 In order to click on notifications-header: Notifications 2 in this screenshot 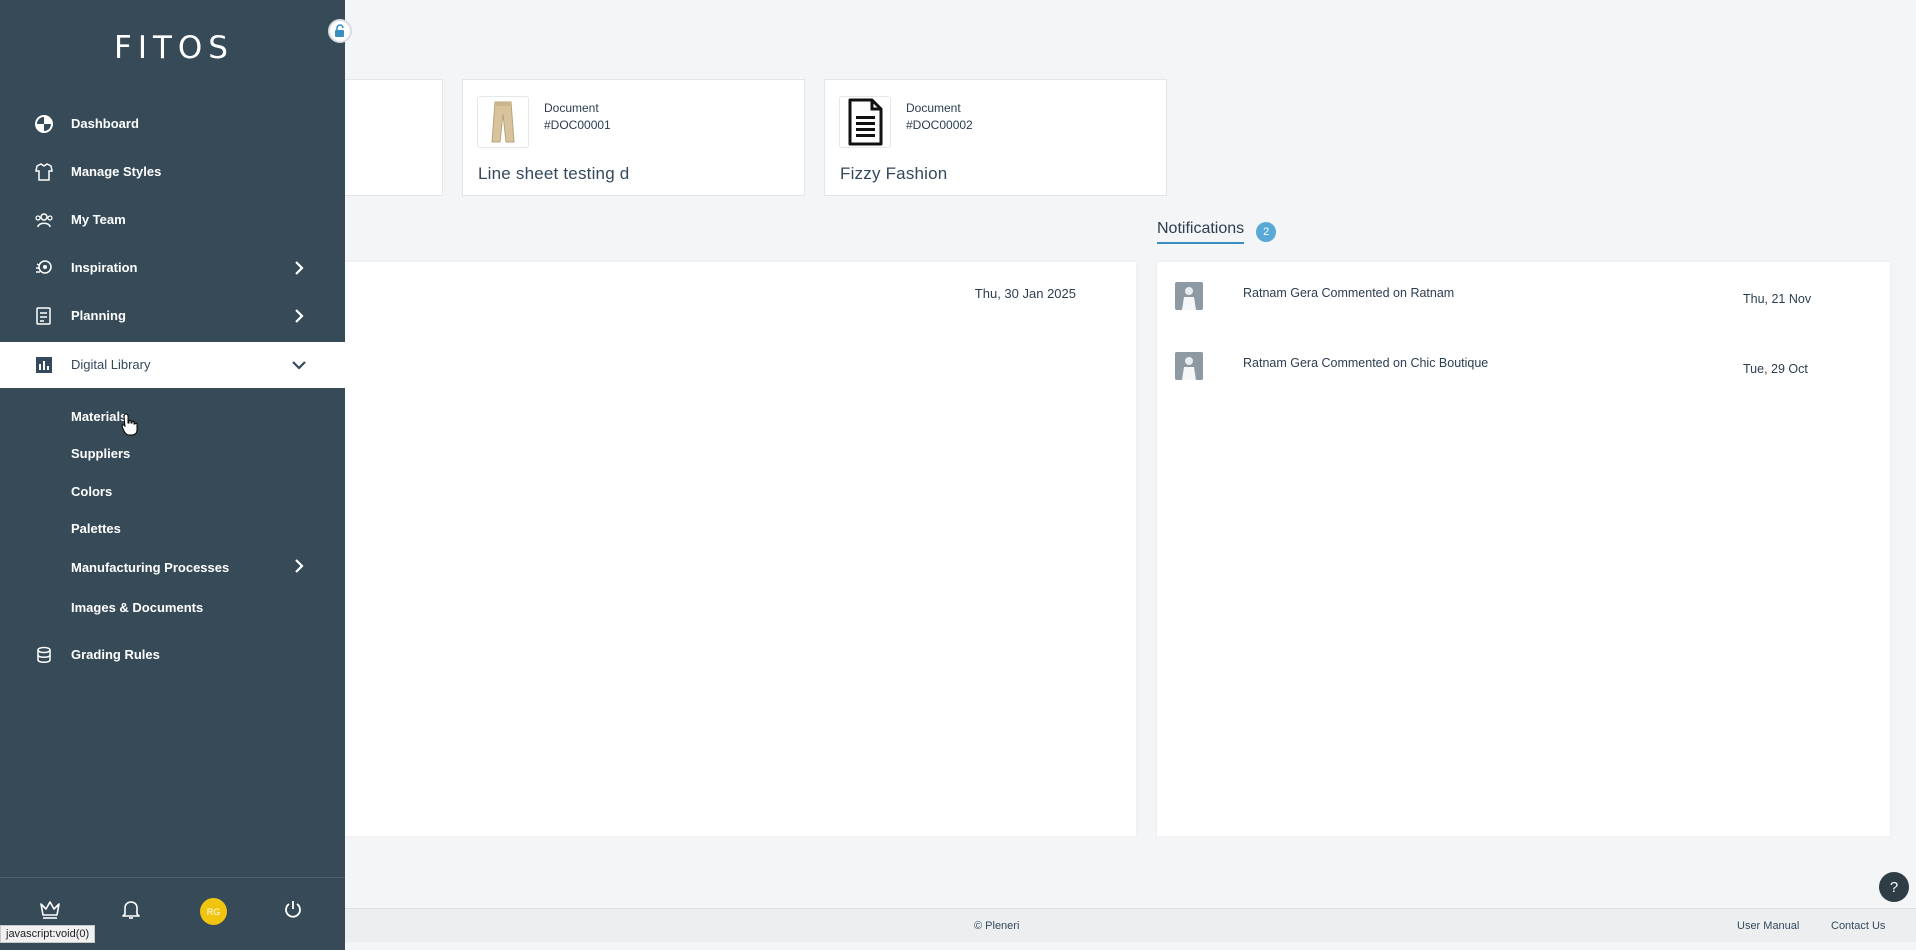, I will do `click(1217, 232)`.